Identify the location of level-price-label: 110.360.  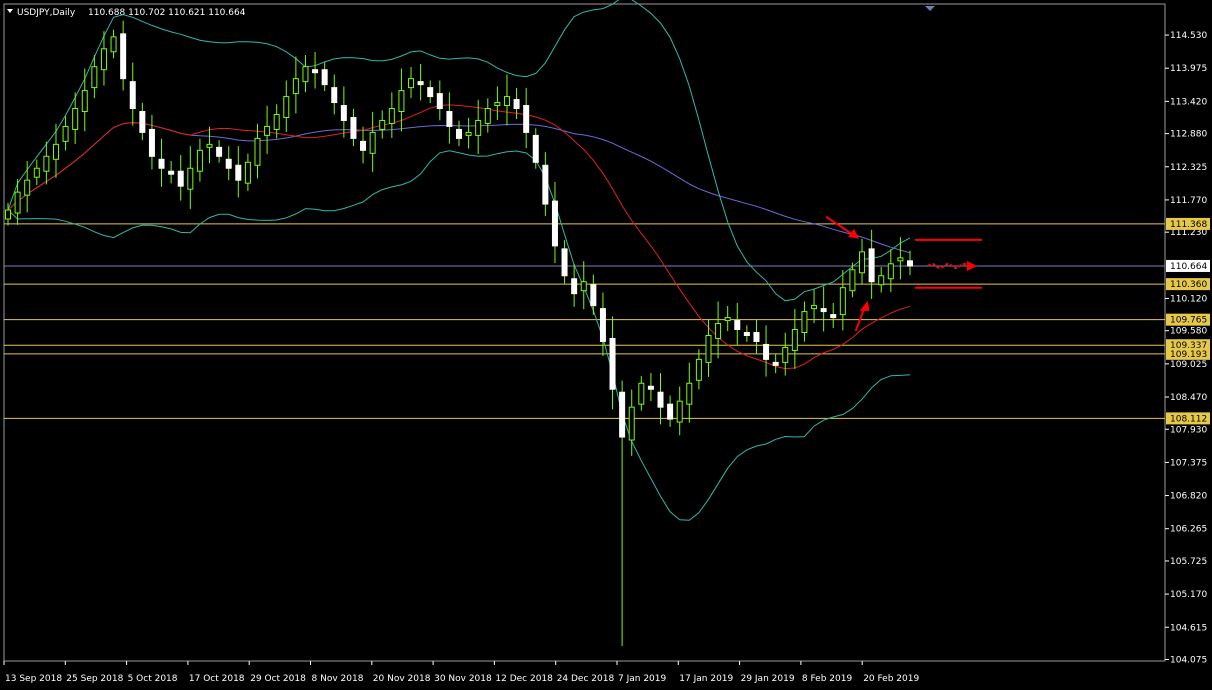
(1188, 285).